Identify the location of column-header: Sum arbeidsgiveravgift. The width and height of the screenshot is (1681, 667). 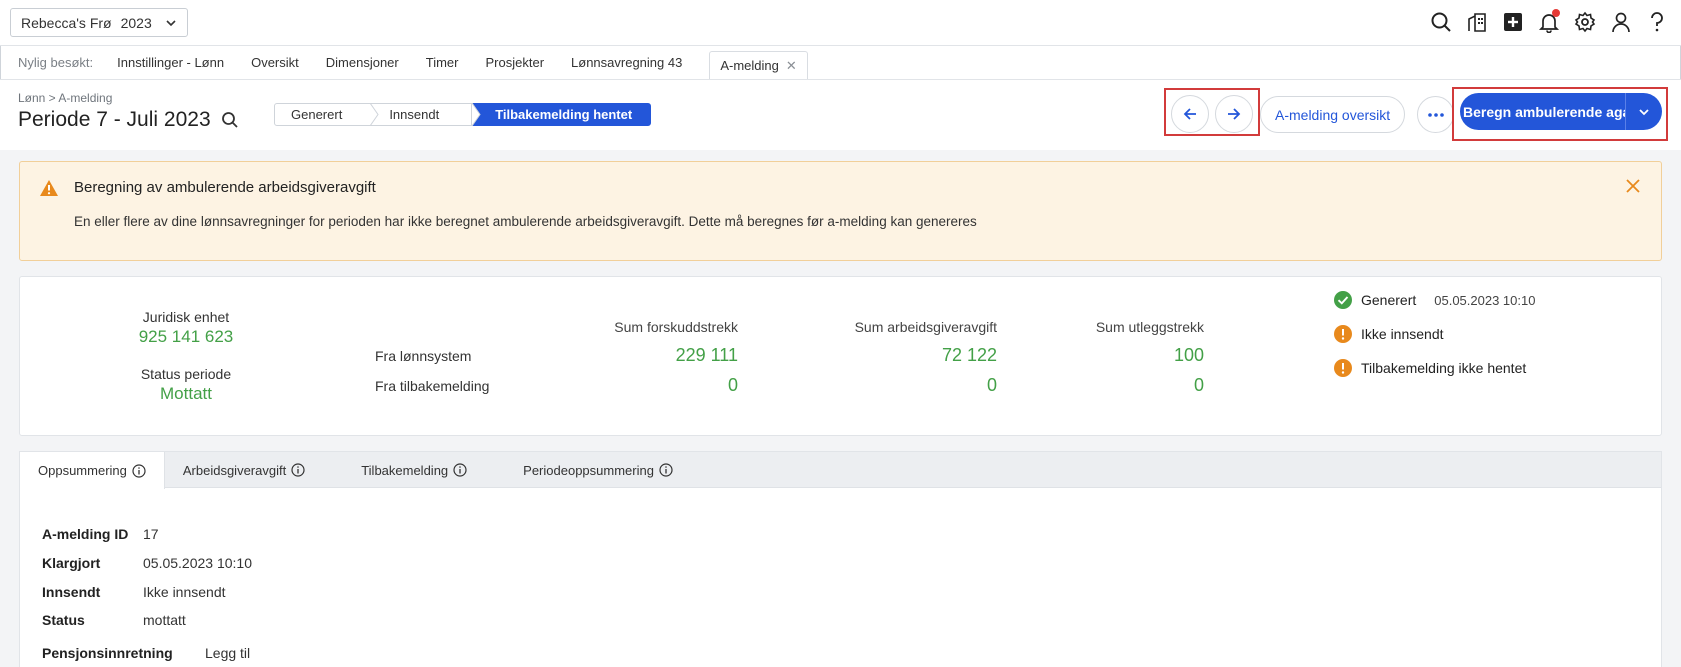
(925, 327).